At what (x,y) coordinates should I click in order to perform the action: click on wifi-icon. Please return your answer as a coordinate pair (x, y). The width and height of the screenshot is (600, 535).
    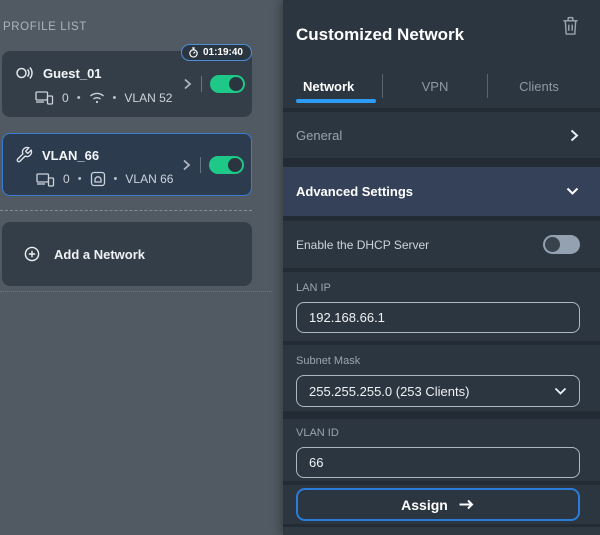
    Looking at the image, I should click on (97, 97).